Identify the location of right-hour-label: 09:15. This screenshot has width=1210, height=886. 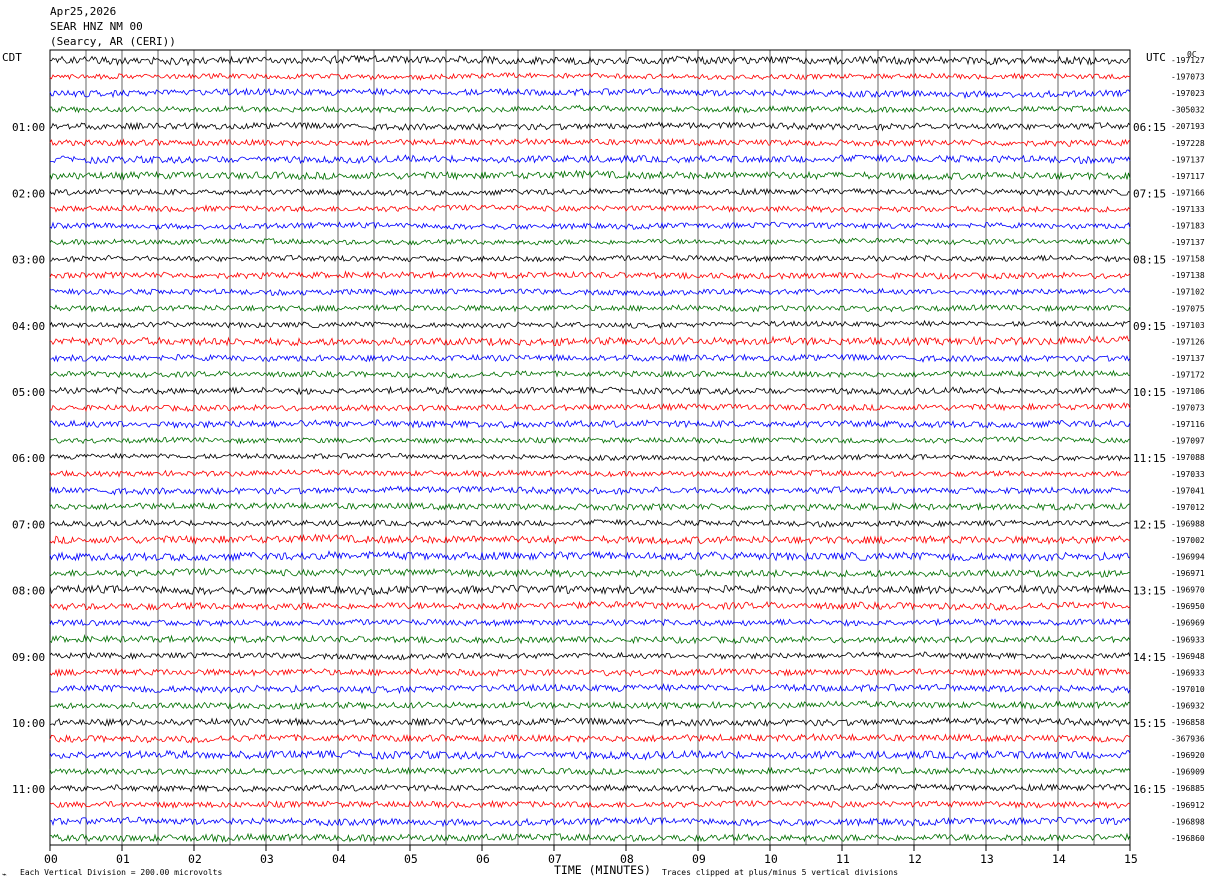
(1149, 326).